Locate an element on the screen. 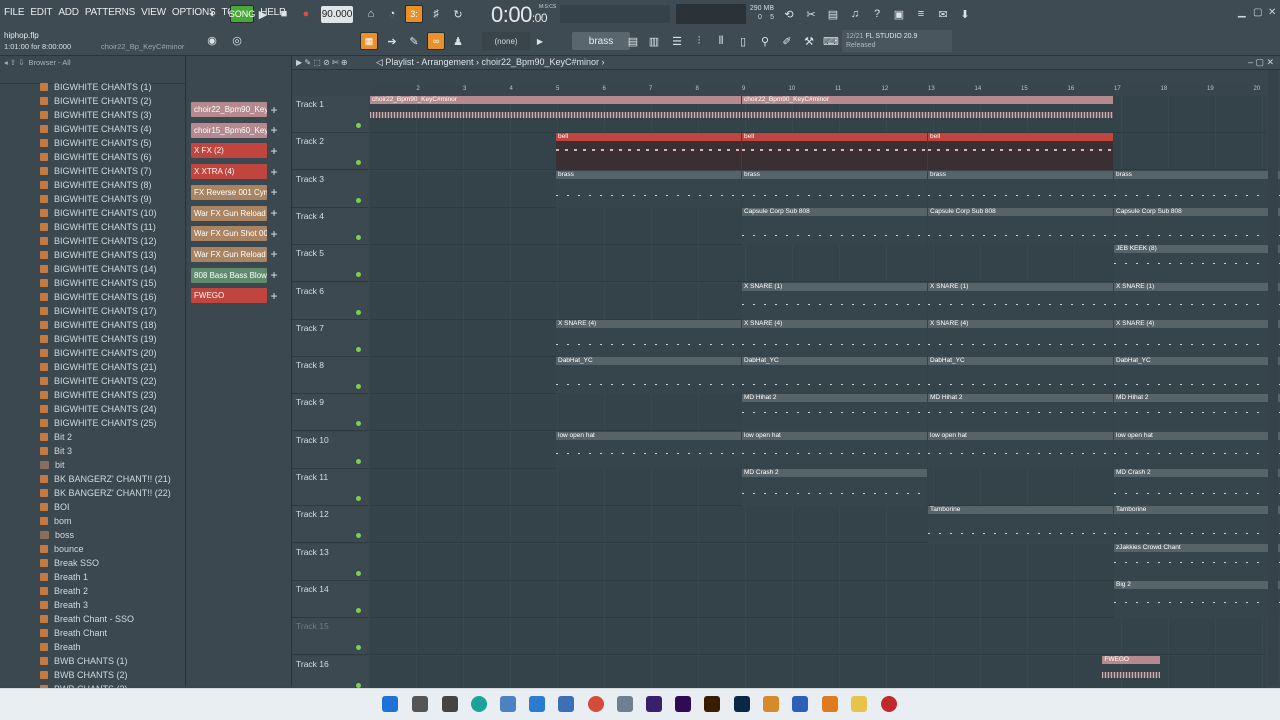 The image size is (1280, 720). track-header: Track 1 is located at coordinates (330, 114).